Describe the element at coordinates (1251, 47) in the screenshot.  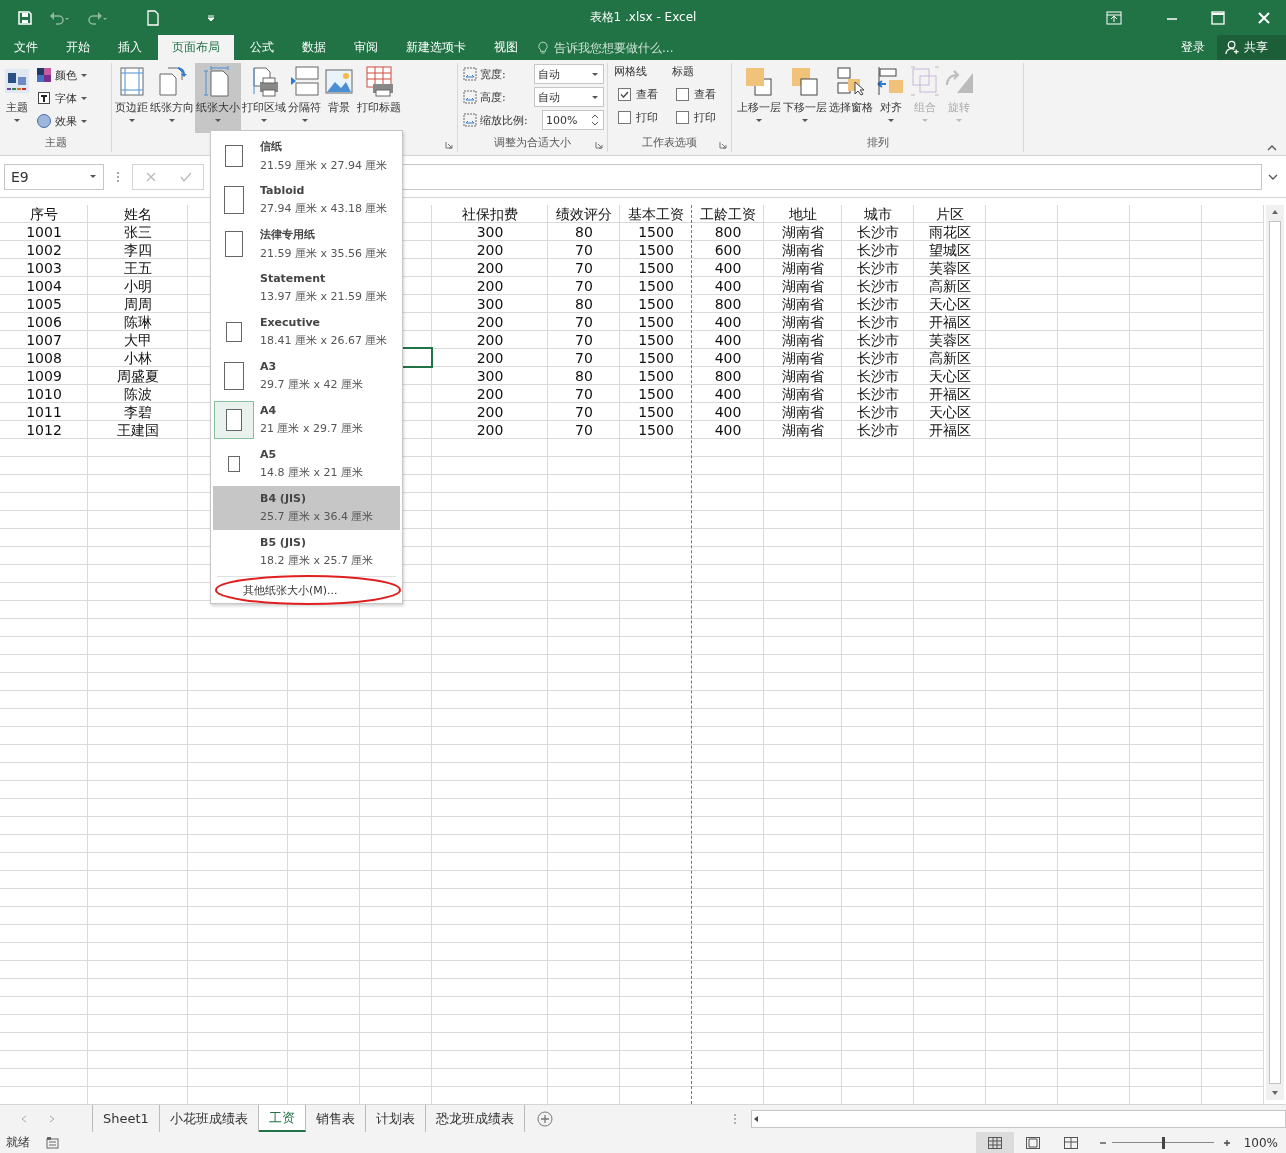
I see `share-button: 共享` at that location.